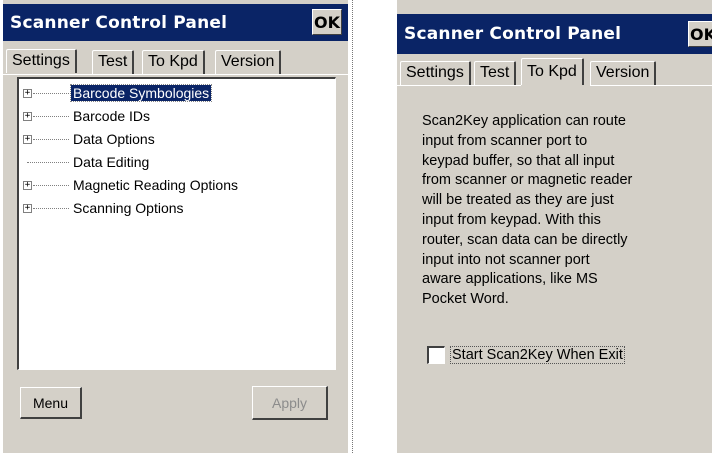  What do you see at coordinates (177, 94) in the screenshot?
I see `tree-item-barcode-symbologies: + Barcode Symbologies` at bounding box center [177, 94].